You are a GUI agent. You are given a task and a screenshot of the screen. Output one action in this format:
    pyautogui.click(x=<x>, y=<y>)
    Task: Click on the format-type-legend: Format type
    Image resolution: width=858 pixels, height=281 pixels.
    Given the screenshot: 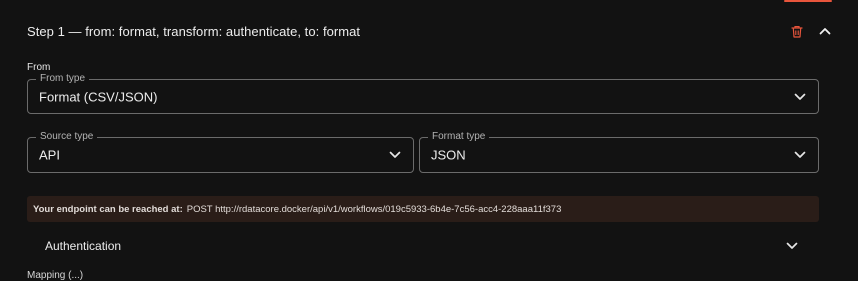 What is the action you would take?
    pyautogui.click(x=459, y=137)
    